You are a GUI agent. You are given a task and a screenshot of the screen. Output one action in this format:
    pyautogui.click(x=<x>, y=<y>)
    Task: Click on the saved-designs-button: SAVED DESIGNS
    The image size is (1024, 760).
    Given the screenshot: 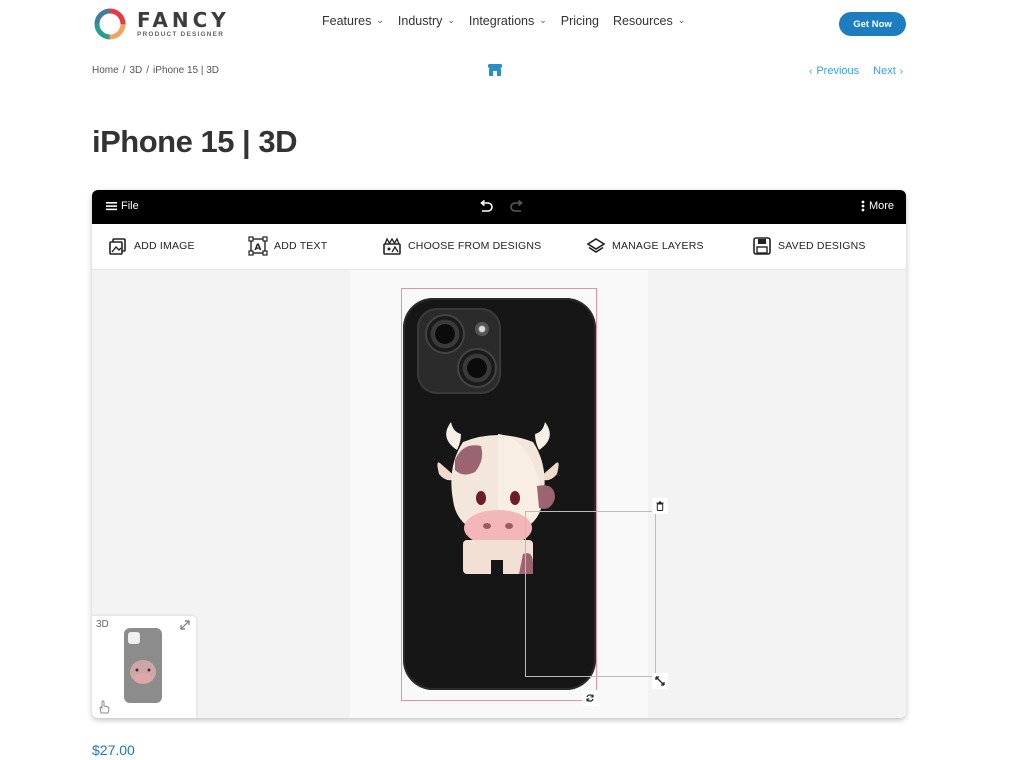 What is the action you would take?
    pyautogui.click(x=809, y=246)
    